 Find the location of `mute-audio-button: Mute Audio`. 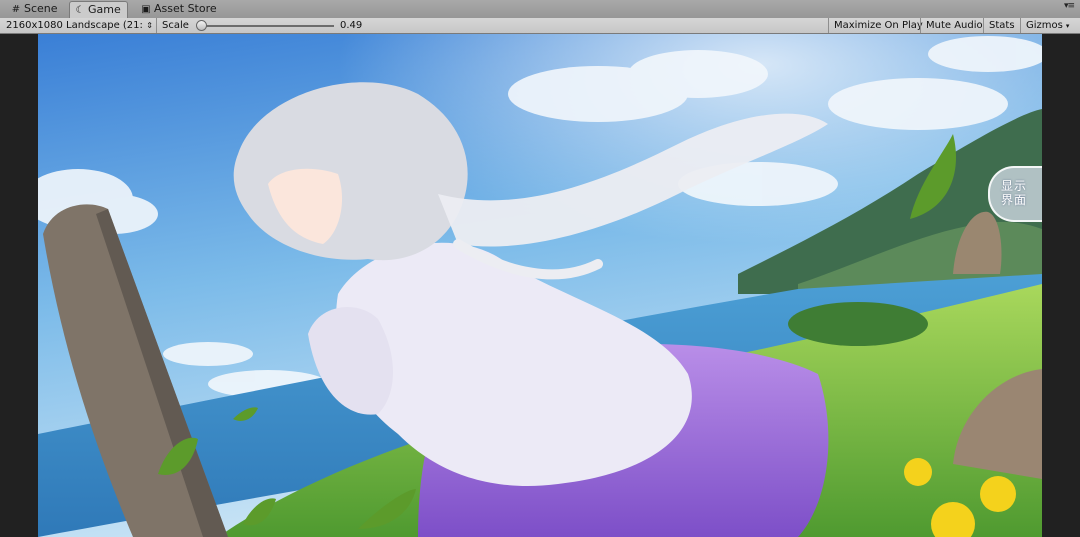

mute-audio-button: Mute Audio is located at coordinates (954, 25).